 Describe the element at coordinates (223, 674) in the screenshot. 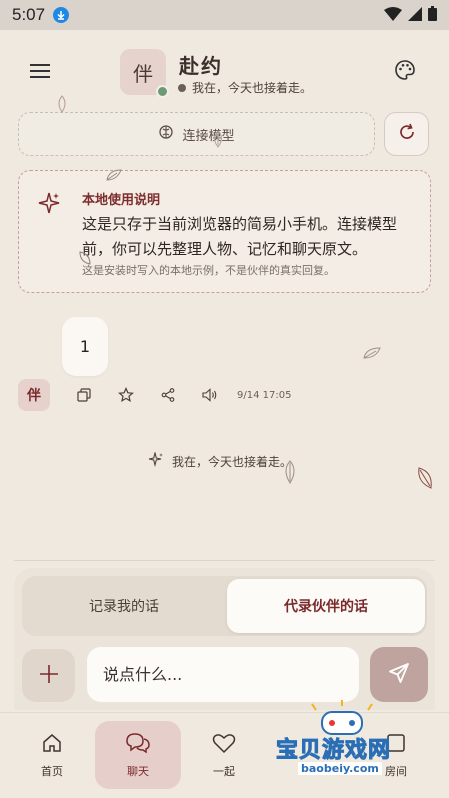

I see `message-input` at that location.